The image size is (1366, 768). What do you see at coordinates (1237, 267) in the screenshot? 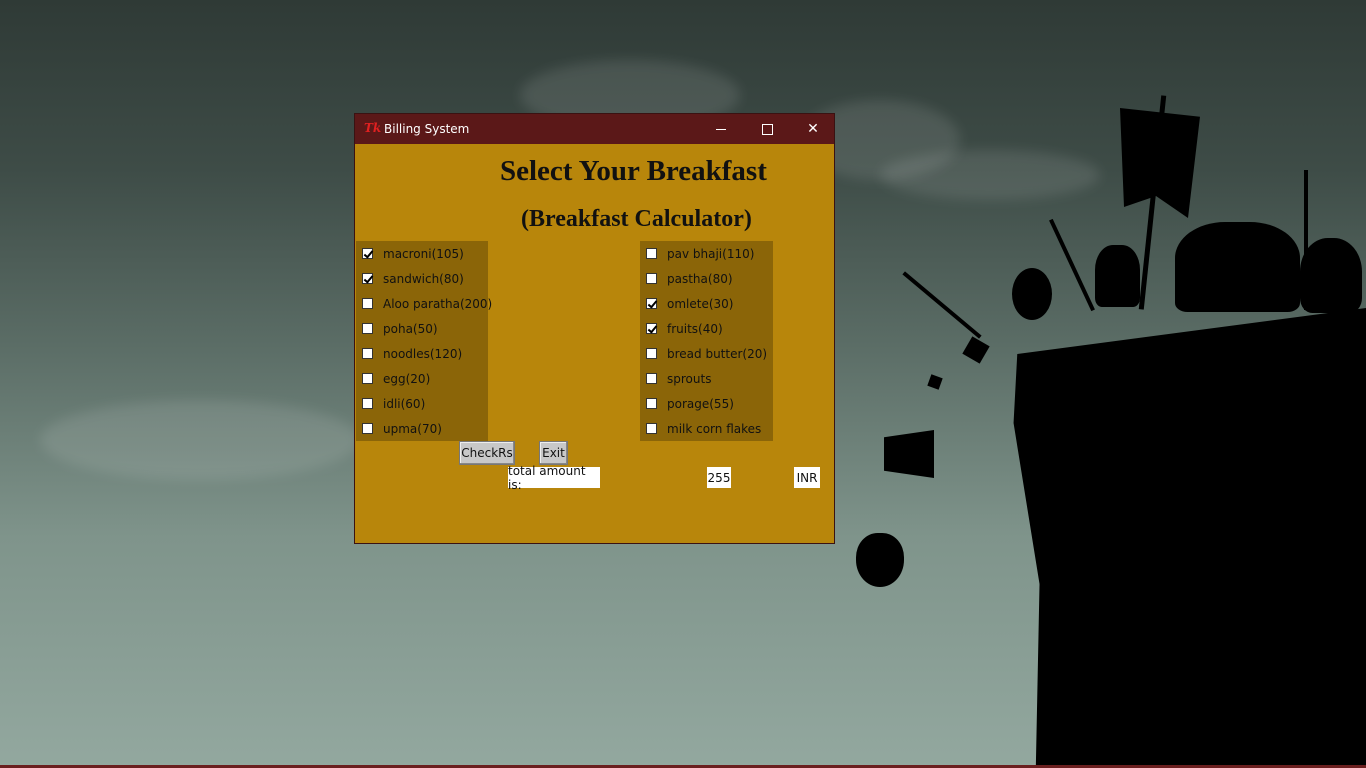
I see `wallpaper-bull` at bounding box center [1237, 267].